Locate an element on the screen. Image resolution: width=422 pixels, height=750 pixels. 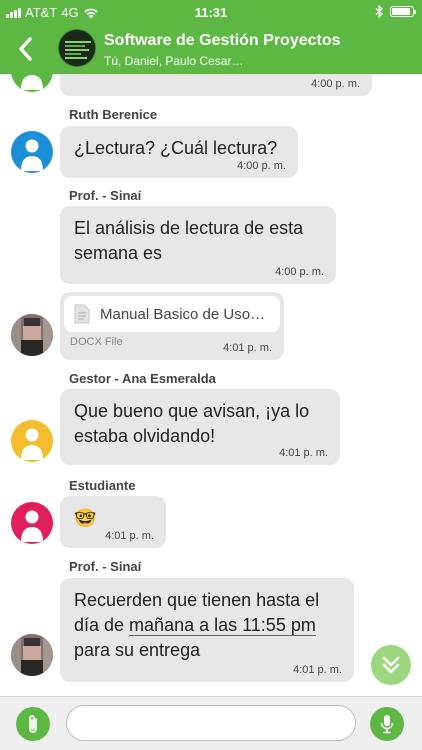
message-bubble: ¿Lectura? ¿Cuál lectura? 4:00 p. m. is located at coordinates (179, 152).